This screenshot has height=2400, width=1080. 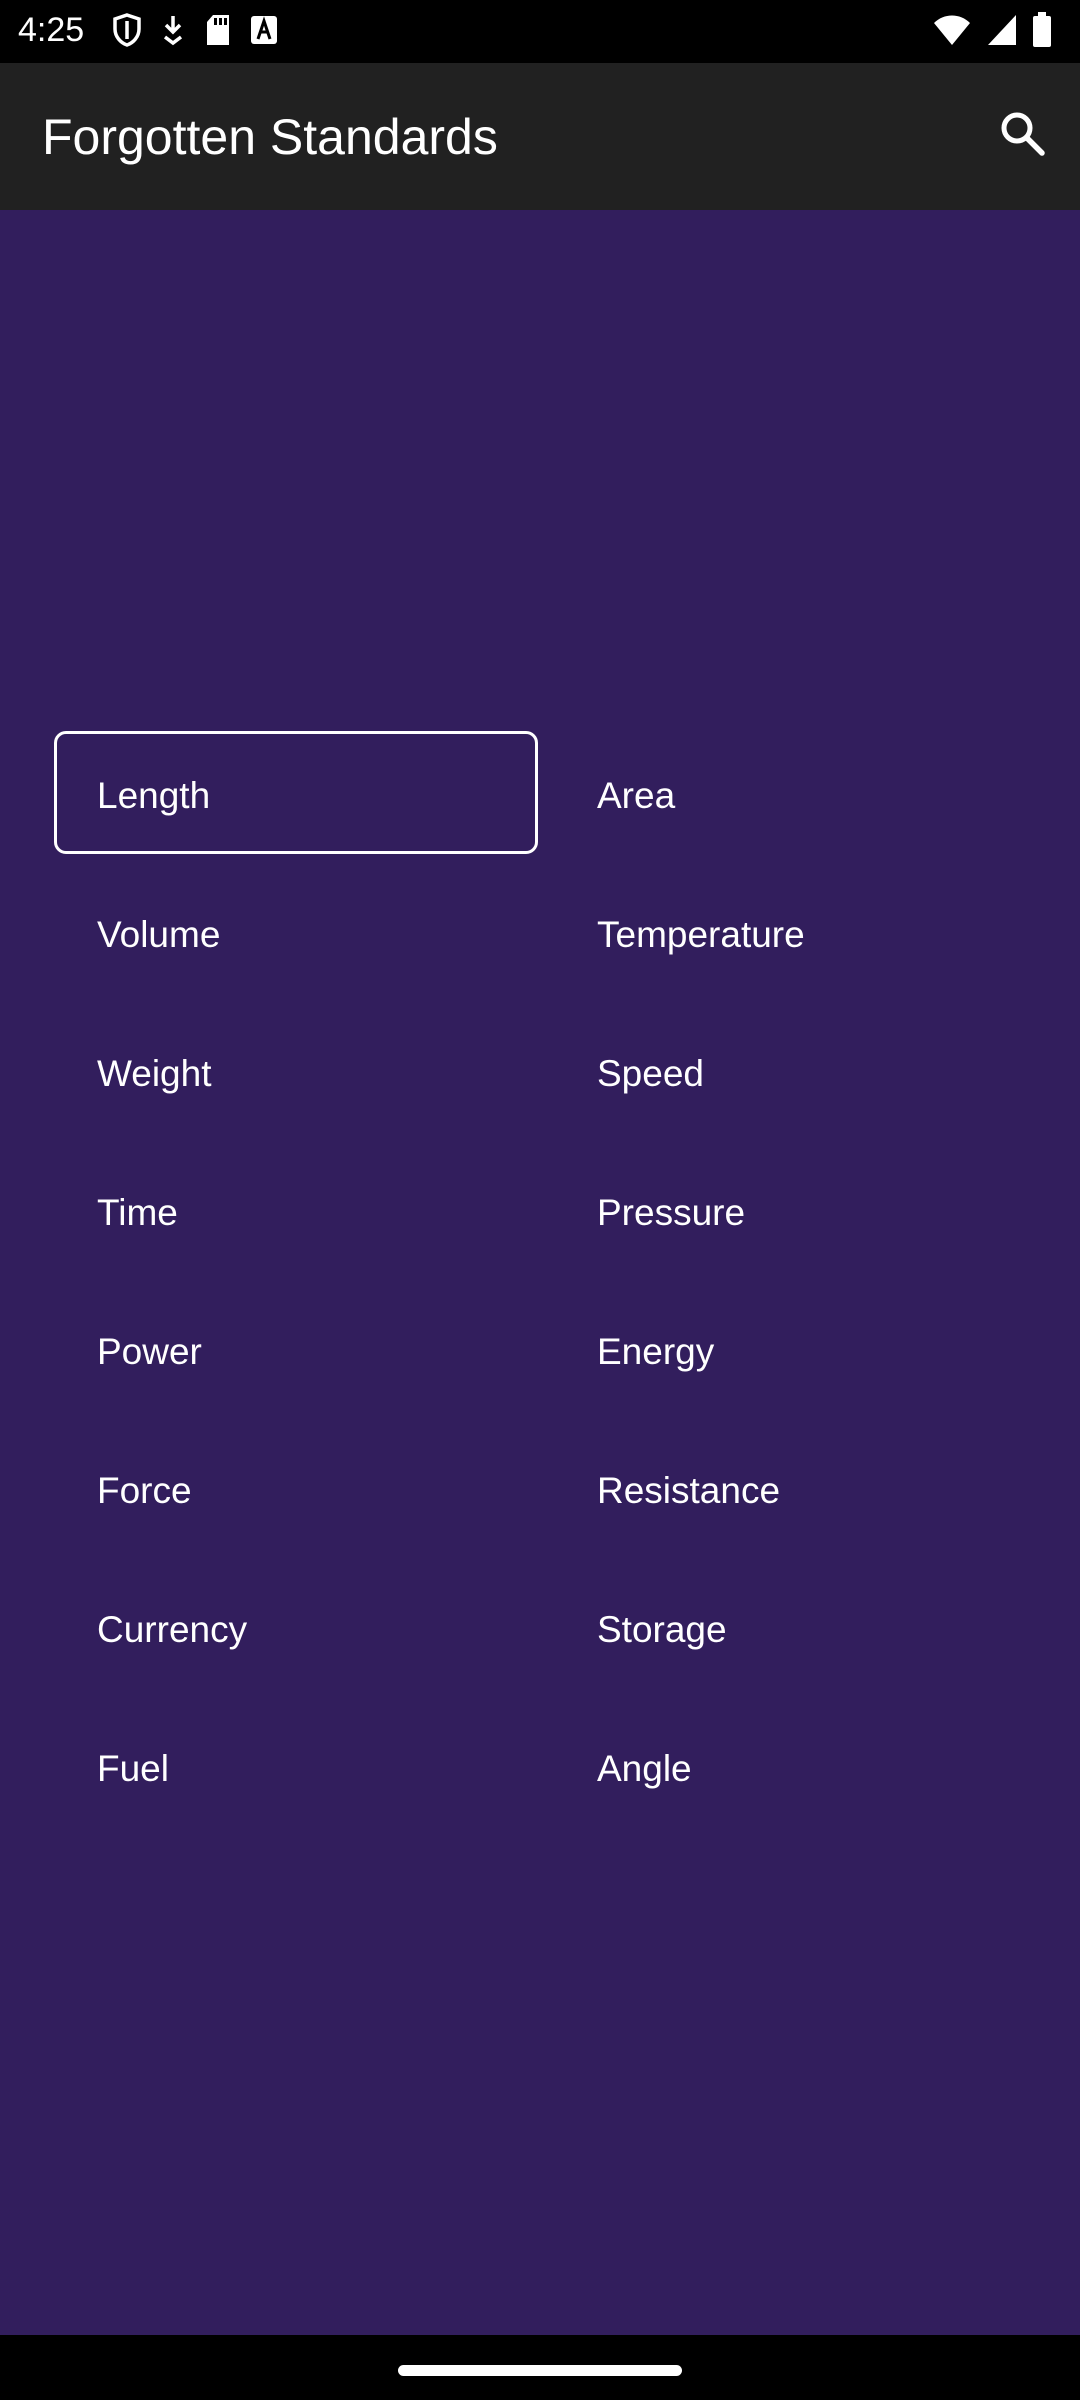 What do you see at coordinates (172, 1629) in the screenshot?
I see `unit-category-label: Currency` at bounding box center [172, 1629].